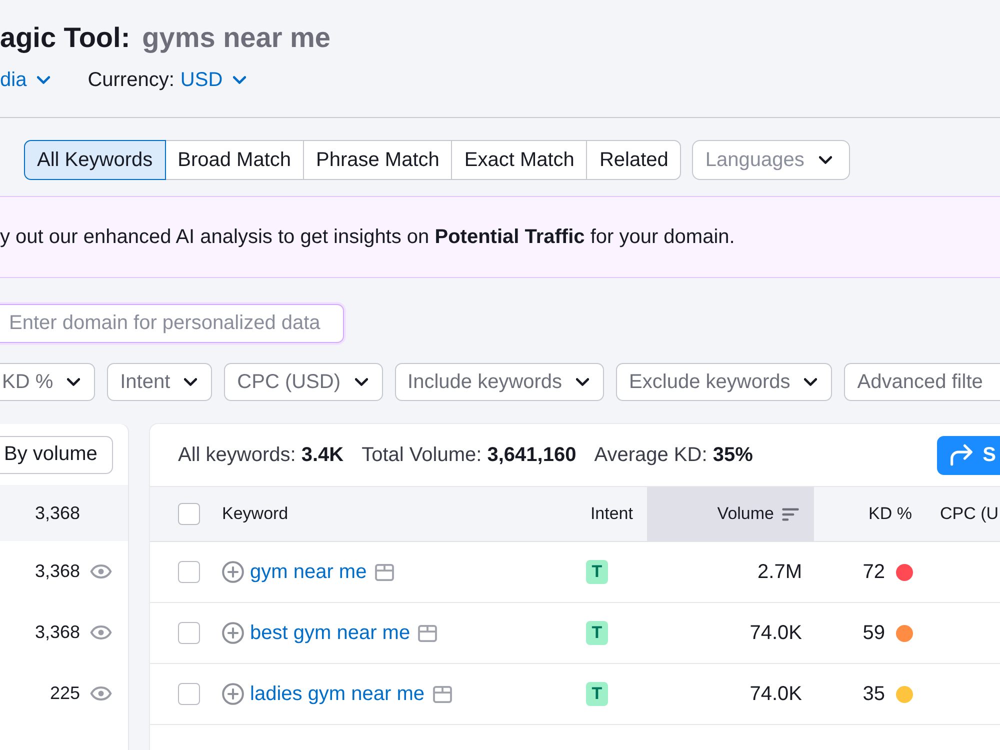 The height and width of the screenshot is (750, 1000). What do you see at coordinates (236, 38) in the screenshot?
I see `search-query: gyms near me` at bounding box center [236, 38].